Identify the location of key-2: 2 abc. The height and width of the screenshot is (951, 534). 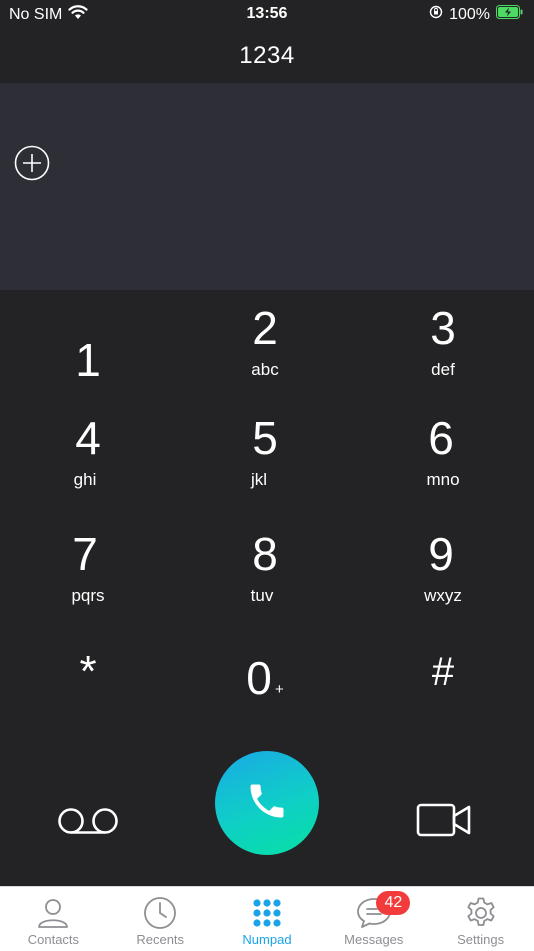
(265, 352).